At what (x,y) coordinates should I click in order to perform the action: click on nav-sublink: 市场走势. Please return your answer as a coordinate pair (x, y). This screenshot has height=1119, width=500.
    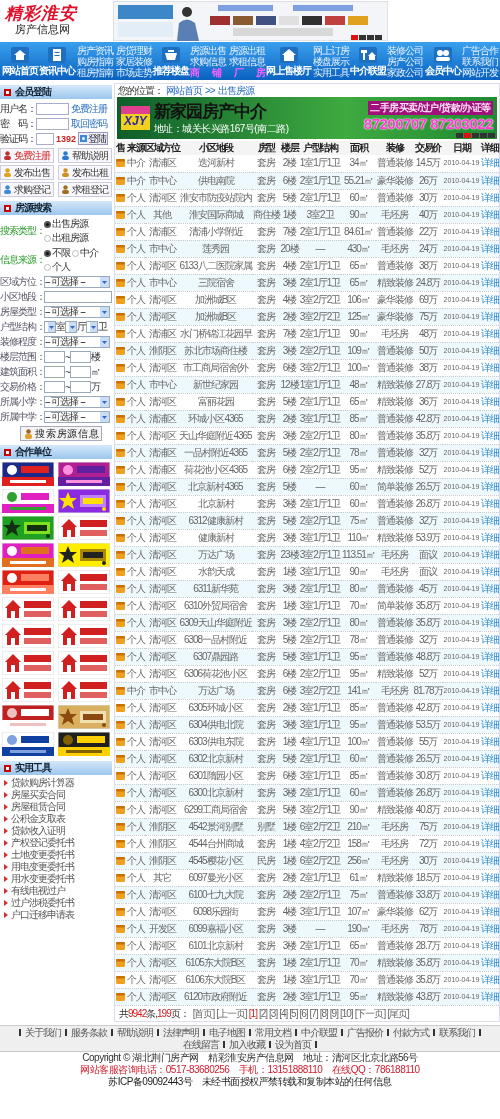
    Looking at the image, I should click on (133, 72).